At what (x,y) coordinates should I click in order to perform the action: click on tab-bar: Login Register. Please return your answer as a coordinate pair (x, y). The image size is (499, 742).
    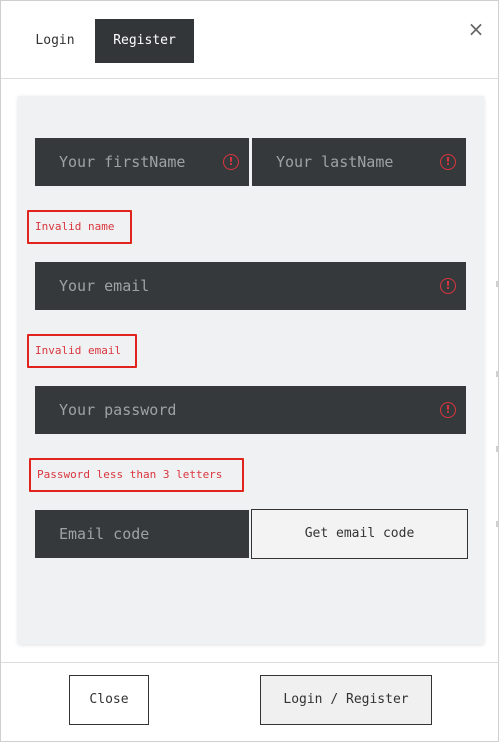
    Looking at the image, I should click on (249, 40).